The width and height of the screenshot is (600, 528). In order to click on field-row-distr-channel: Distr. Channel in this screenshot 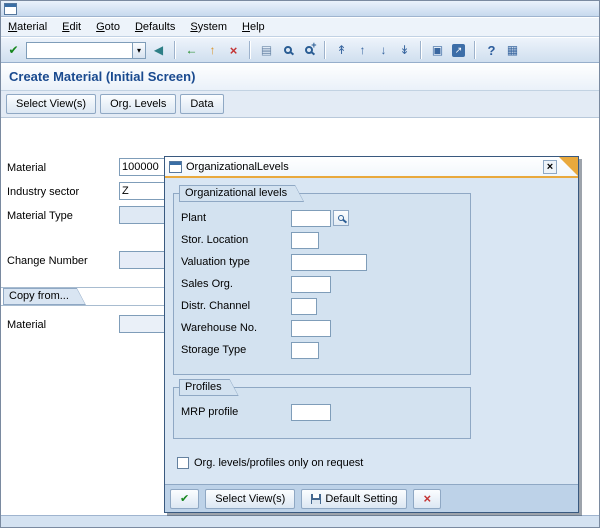, I will do `click(322, 306)`.